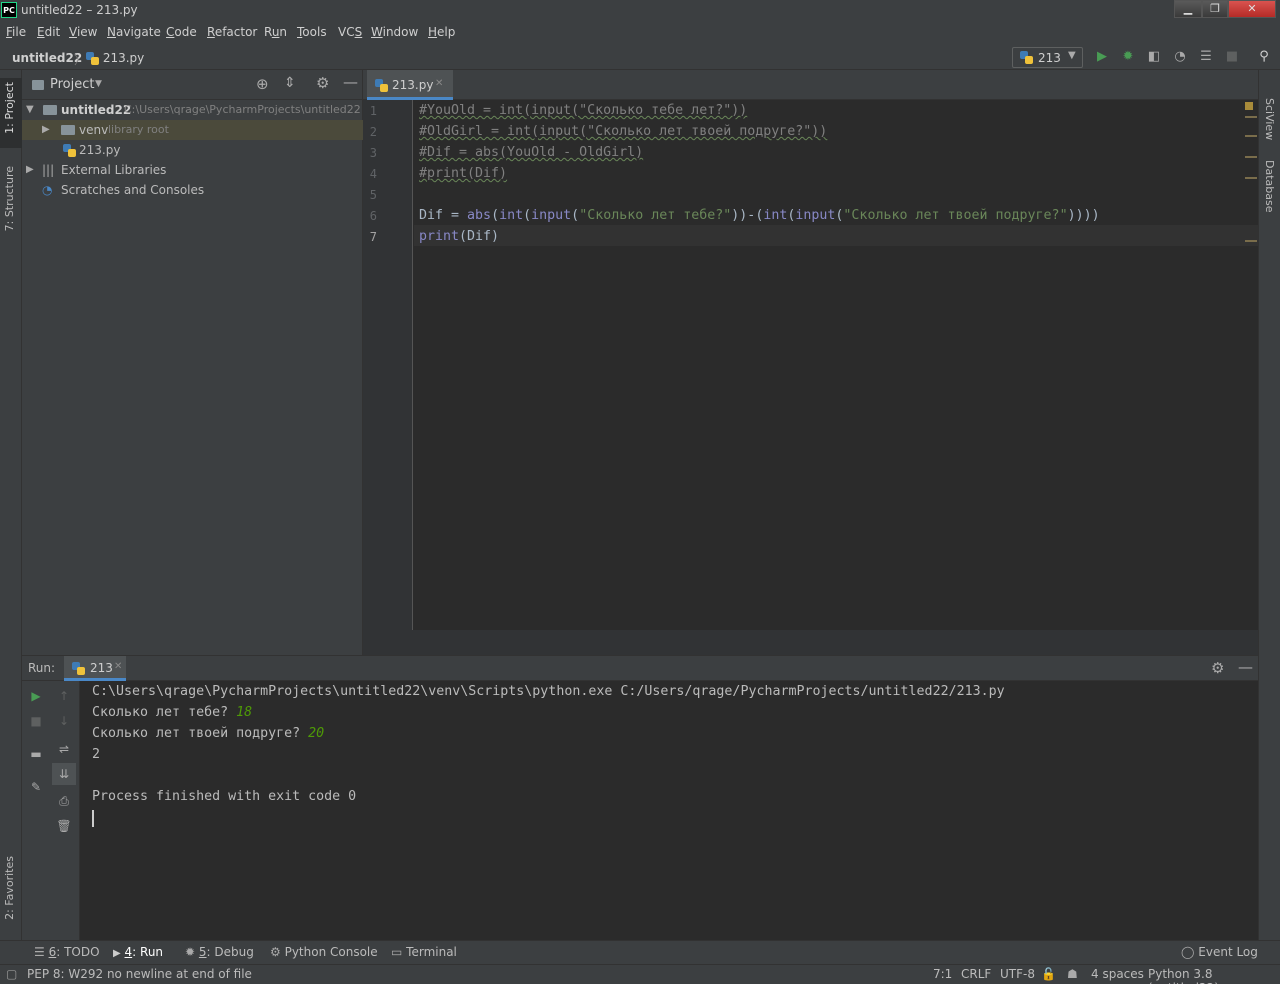 This screenshot has height=984, width=1280. What do you see at coordinates (192, 130) in the screenshot?
I see `tree-item-venv: ▶ venv library root` at bounding box center [192, 130].